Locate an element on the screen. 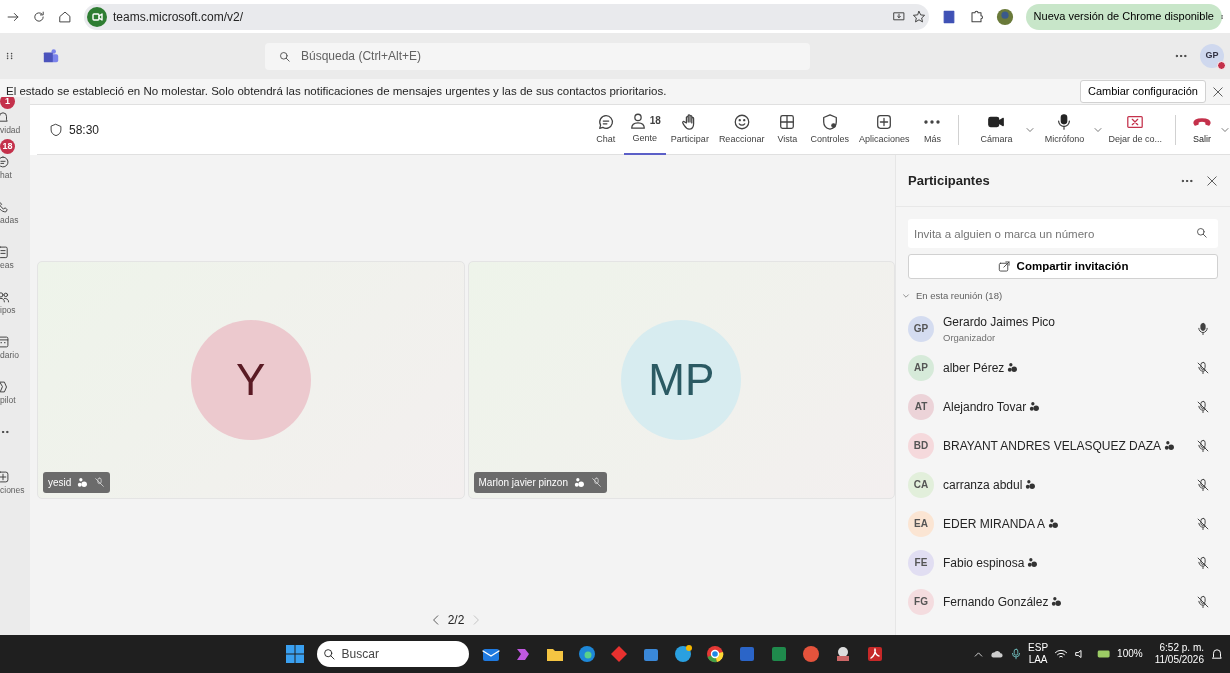 This screenshot has width=1230, height=673. taskbar-search: Buscar is located at coordinates (392, 654).